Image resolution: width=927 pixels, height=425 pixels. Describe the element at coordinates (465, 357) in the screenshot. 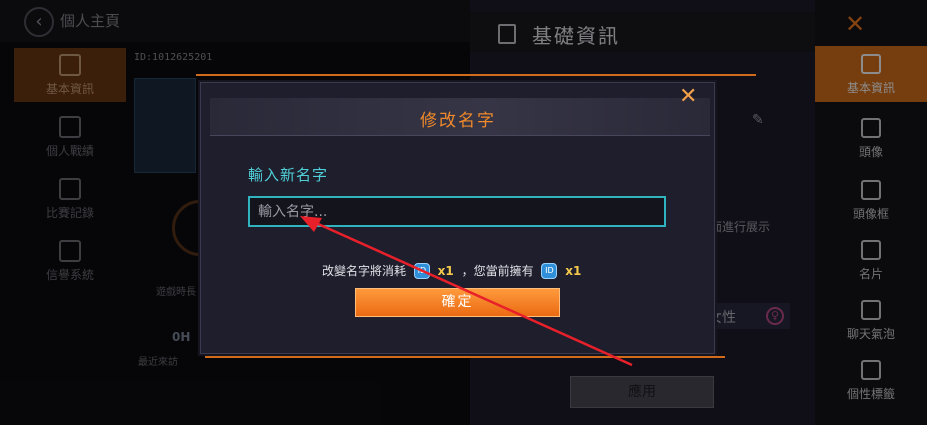

I see `dialog-frame-bottom` at that location.